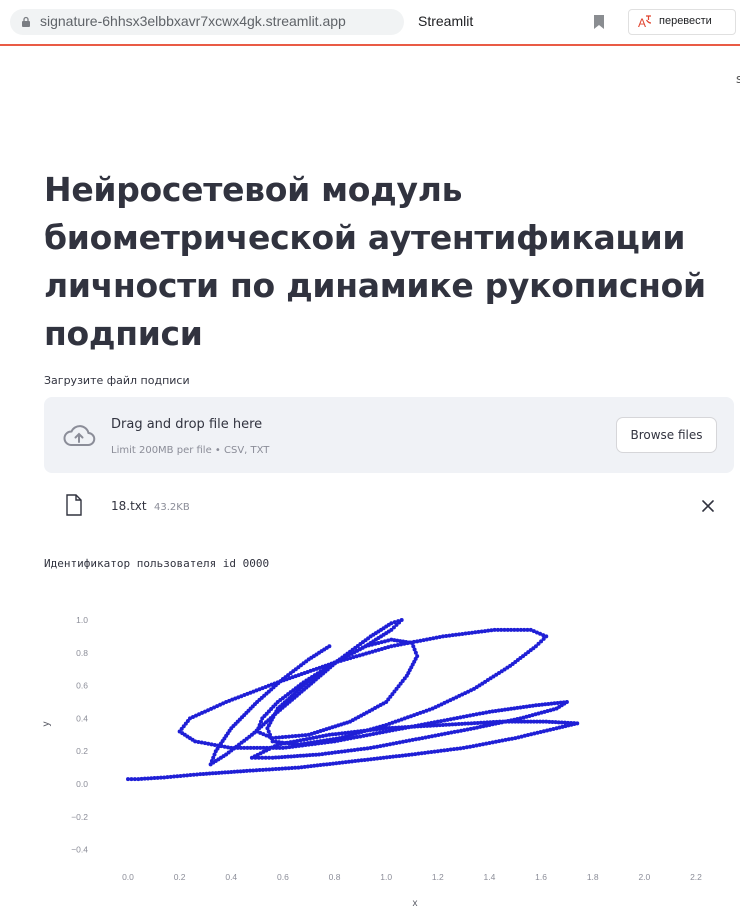 This screenshot has width=740, height=908. What do you see at coordinates (738, 79) in the screenshot?
I see `right-edge-char: s` at bounding box center [738, 79].